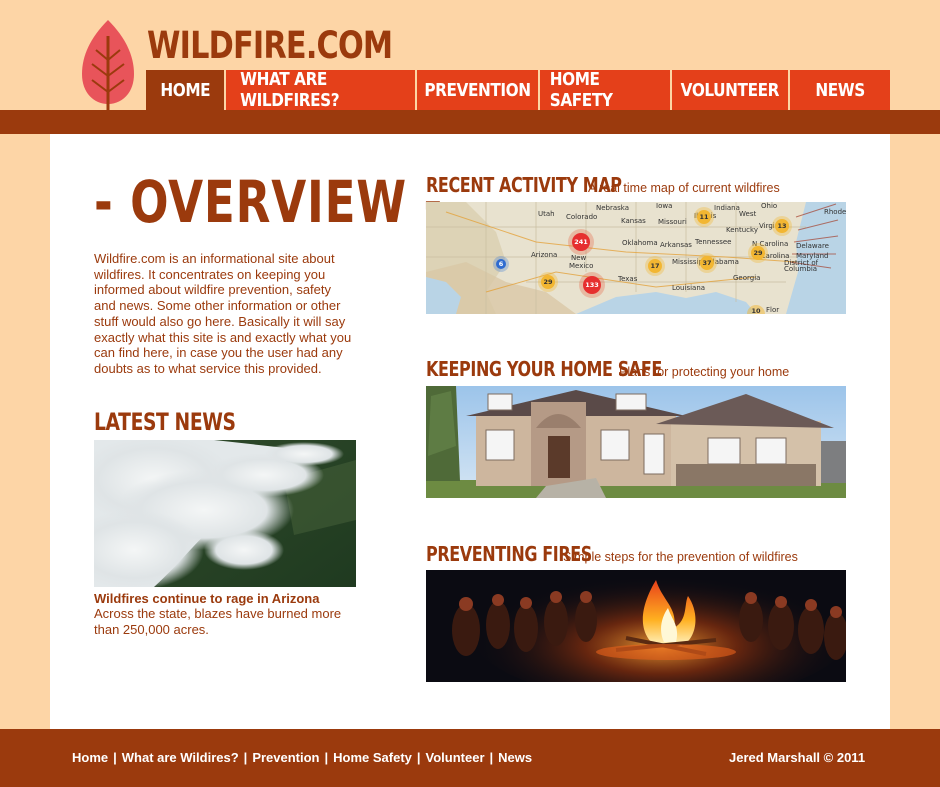 Image resolution: width=940 pixels, height=787 pixels. Describe the element at coordinates (206, 598) in the screenshot. I see `news-headline-link: Wildfires continue to rage in Arizona` at that location.